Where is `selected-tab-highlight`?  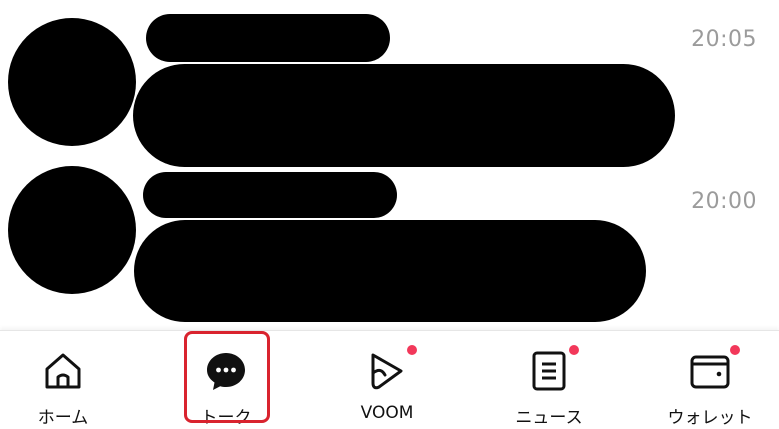 selected-tab-highlight is located at coordinates (227, 377).